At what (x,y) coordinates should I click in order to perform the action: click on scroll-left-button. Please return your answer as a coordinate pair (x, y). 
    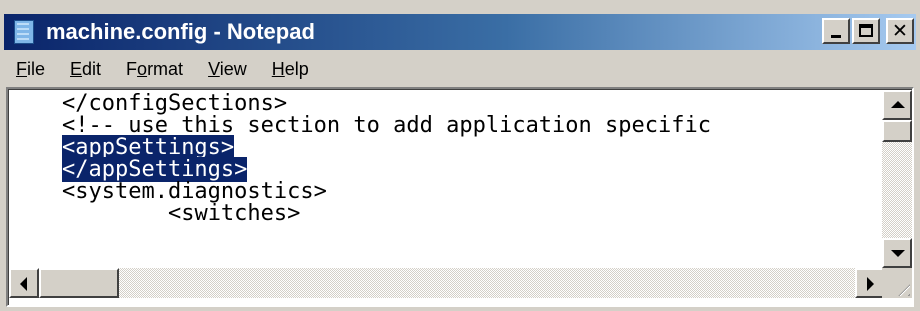
    Looking at the image, I should click on (24, 283).